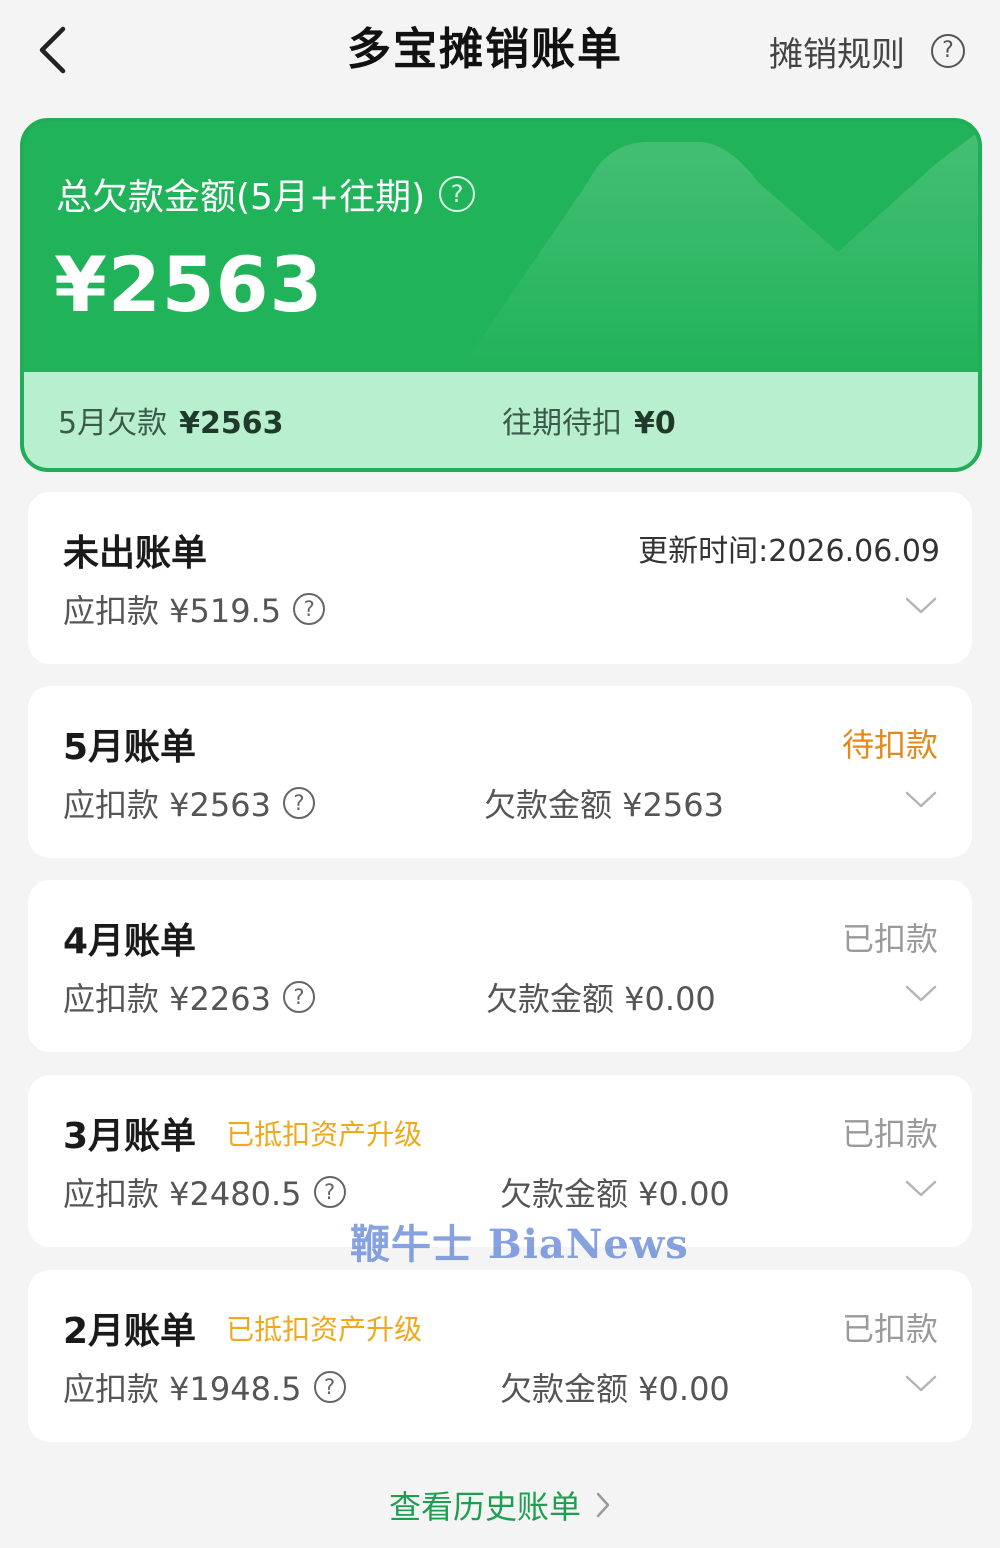 This screenshot has height=1548, width=1000. I want to click on may-debt-value: ¥2563, so click(231, 423).